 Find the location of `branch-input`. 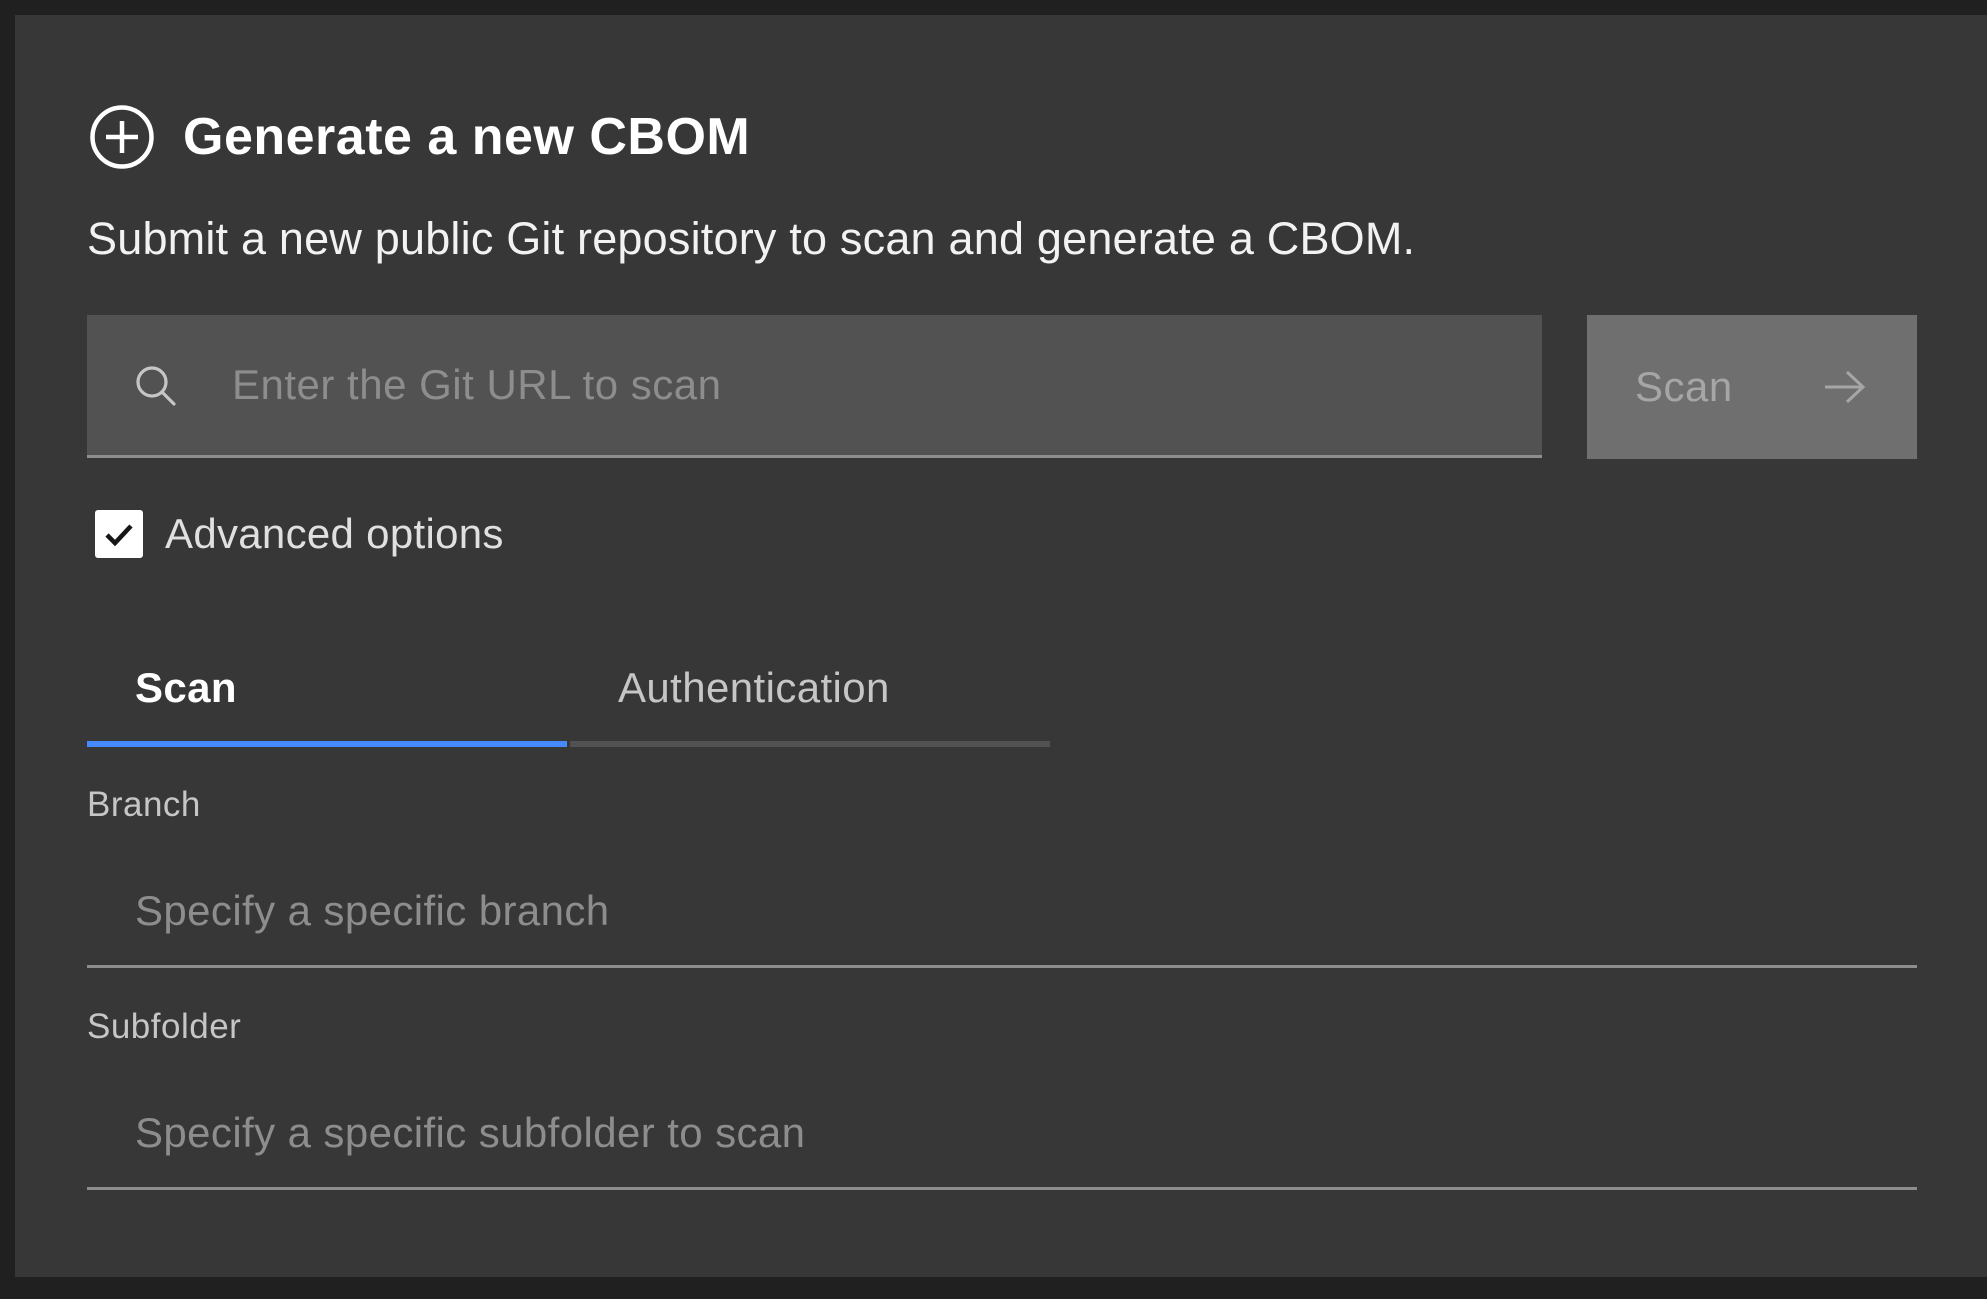

branch-input is located at coordinates (1002, 910).